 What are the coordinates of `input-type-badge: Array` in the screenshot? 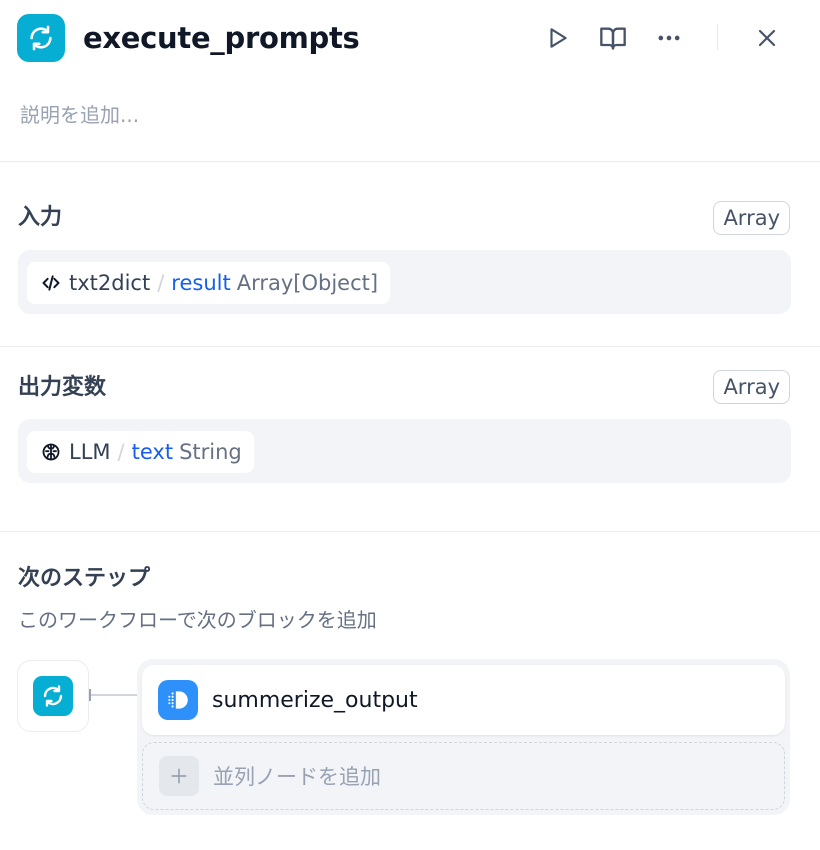 It's located at (751, 218).